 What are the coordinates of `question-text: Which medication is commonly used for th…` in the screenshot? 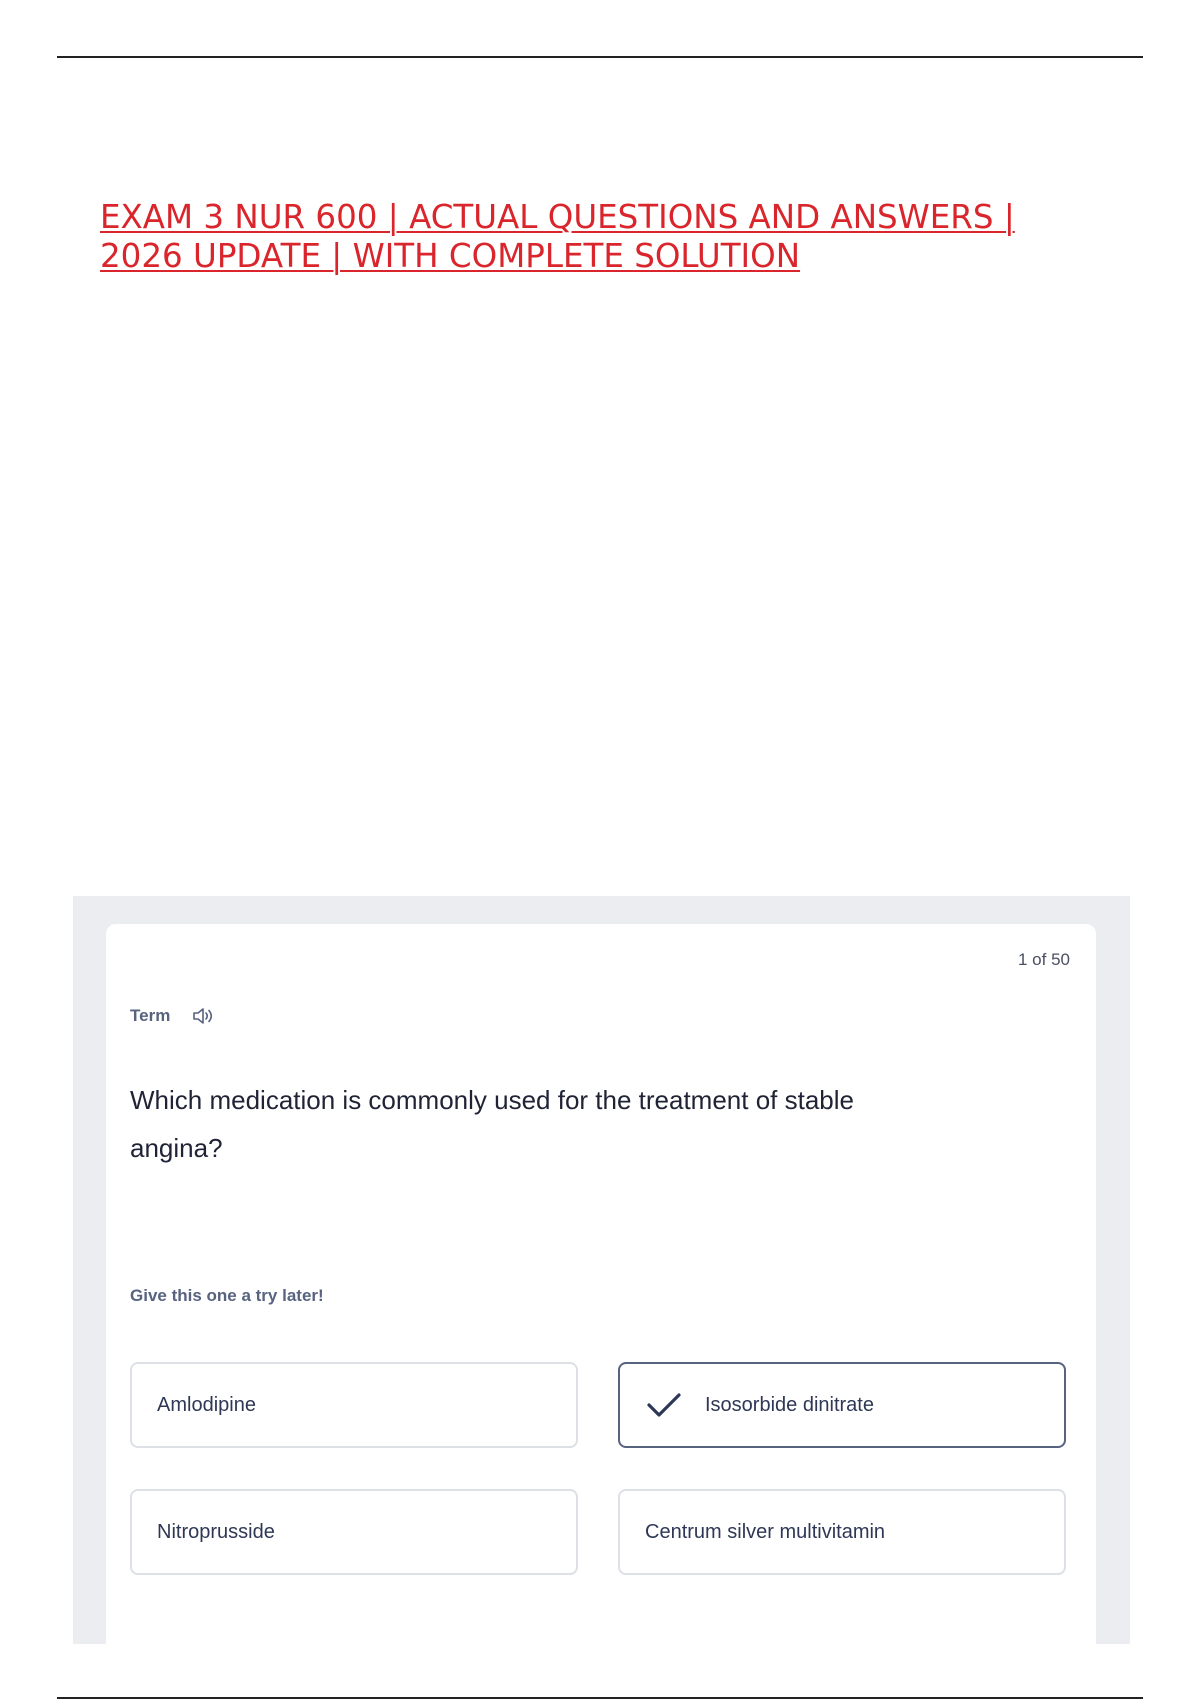 It's located at (492, 1124).